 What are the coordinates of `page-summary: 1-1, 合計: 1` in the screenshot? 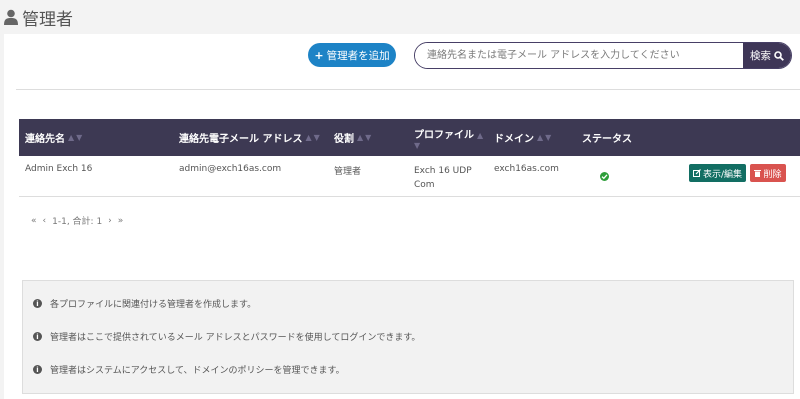 It's located at (77, 222).